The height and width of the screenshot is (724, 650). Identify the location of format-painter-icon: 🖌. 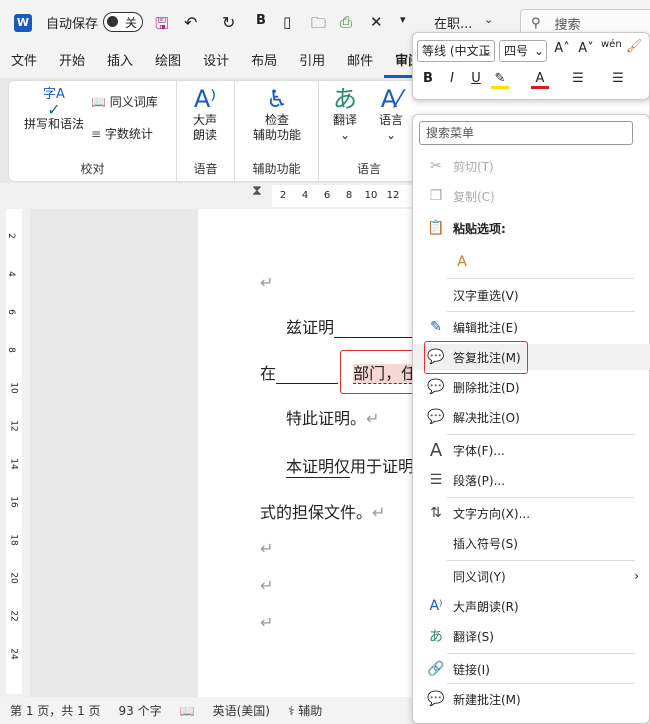
(634, 46).